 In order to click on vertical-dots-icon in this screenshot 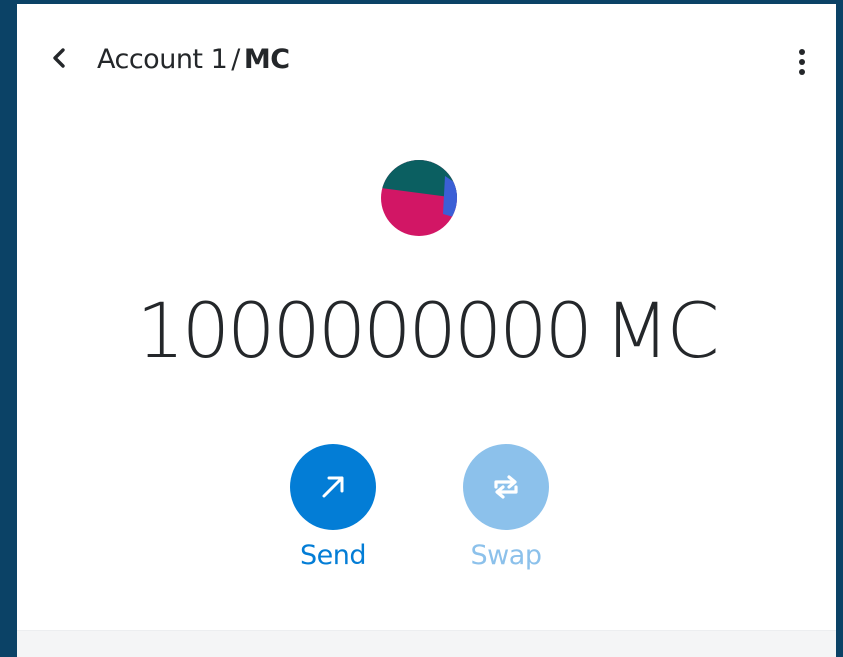, I will do `click(802, 52)`.